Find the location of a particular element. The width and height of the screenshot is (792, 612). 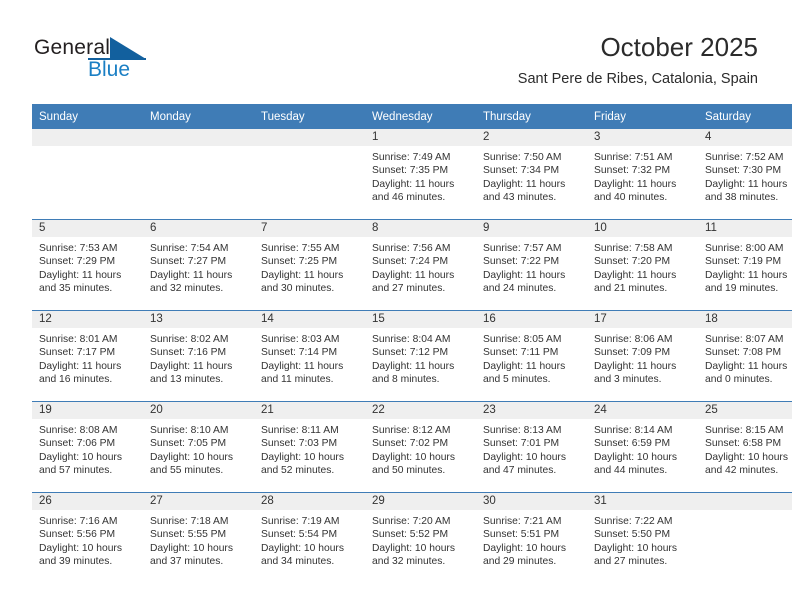

daylight-text-line2: and 44 minutes. is located at coordinates (631, 471).